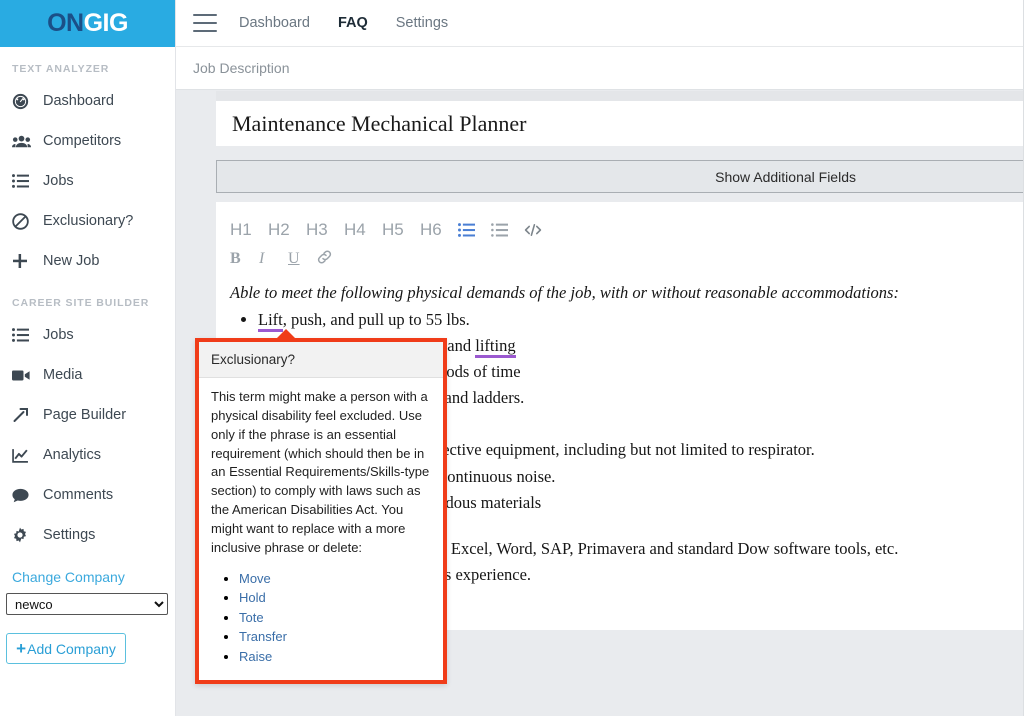 The height and width of the screenshot is (716, 1024). What do you see at coordinates (495, 347) in the screenshot?
I see `exclusionary-term-lifting: lifting` at bounding box center [495, 347].